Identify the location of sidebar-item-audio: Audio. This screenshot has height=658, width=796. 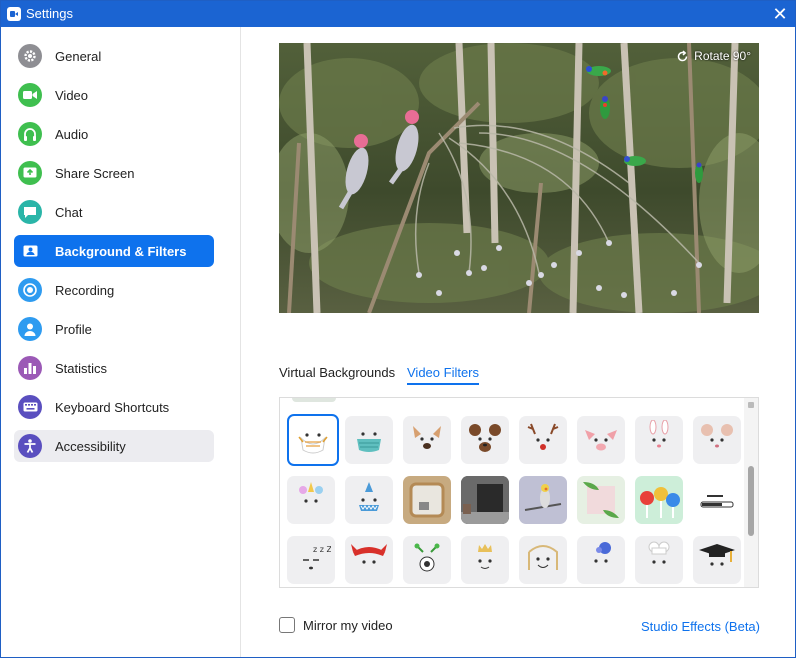
(114, 134).